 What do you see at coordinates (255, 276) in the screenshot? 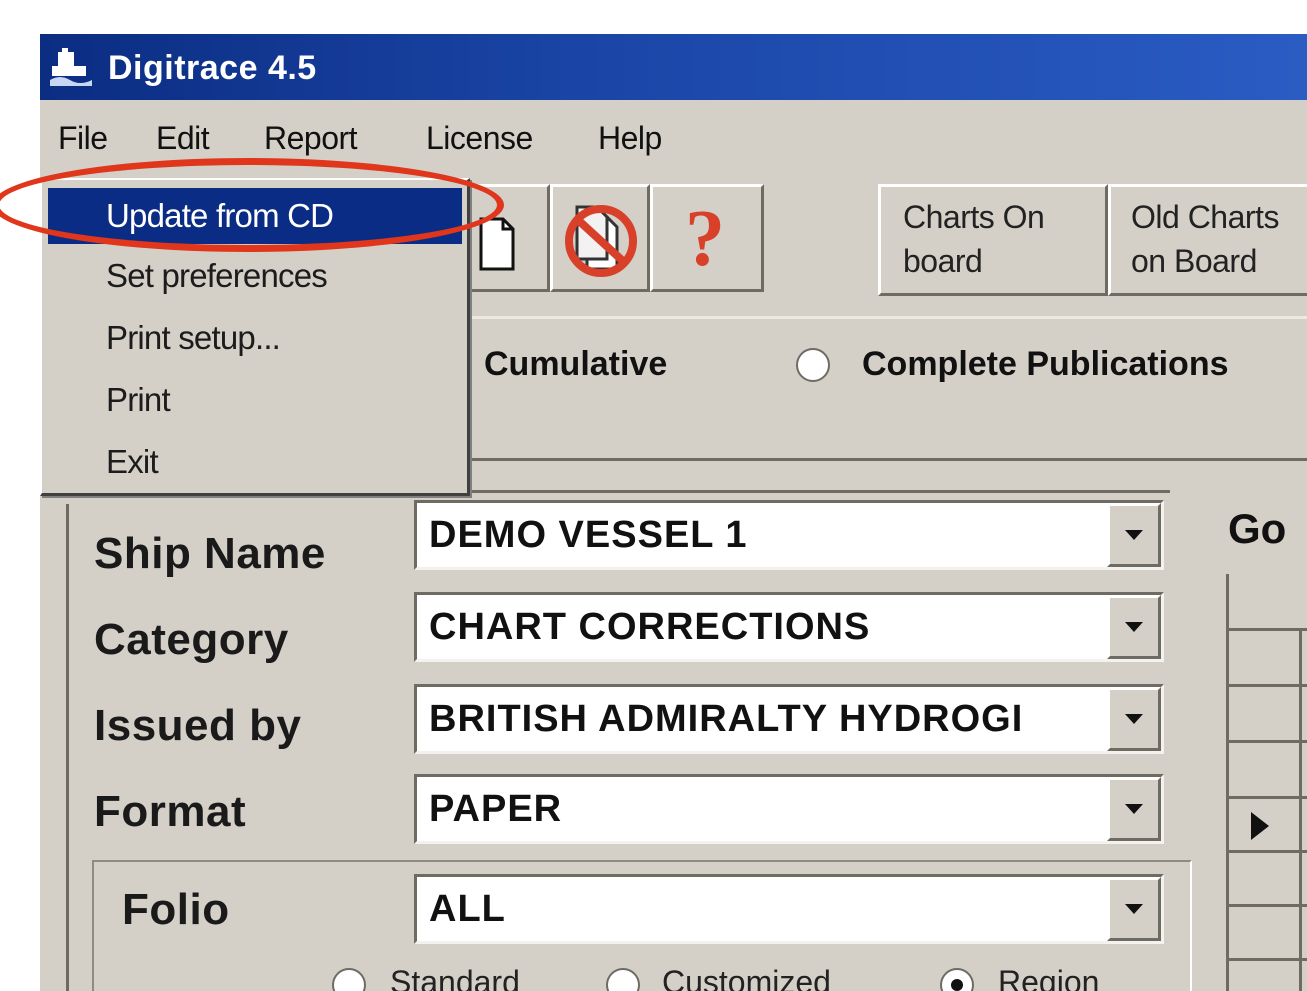
I see `menu-item-set-preferences: Set preferences` at bounding box center [255, 276].